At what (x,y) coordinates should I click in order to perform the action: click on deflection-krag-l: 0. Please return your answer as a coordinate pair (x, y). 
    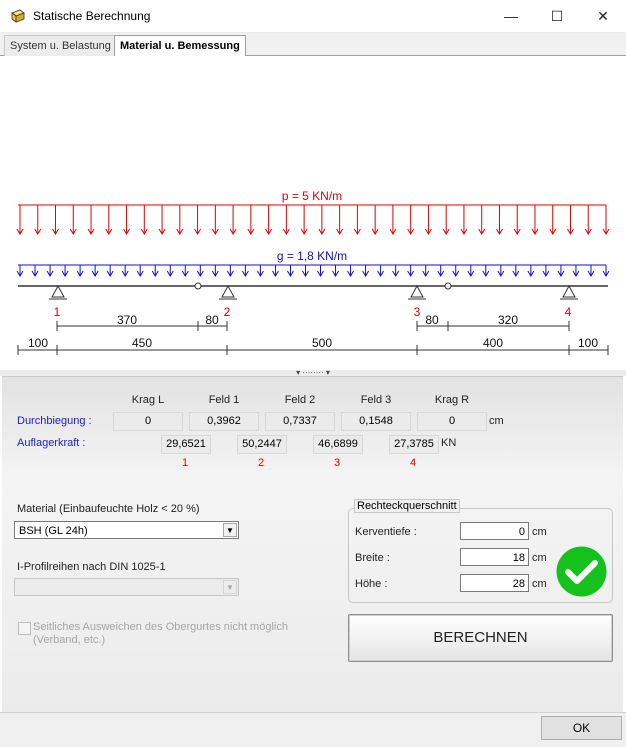
    Looking at the image, I should click on (148, 421).